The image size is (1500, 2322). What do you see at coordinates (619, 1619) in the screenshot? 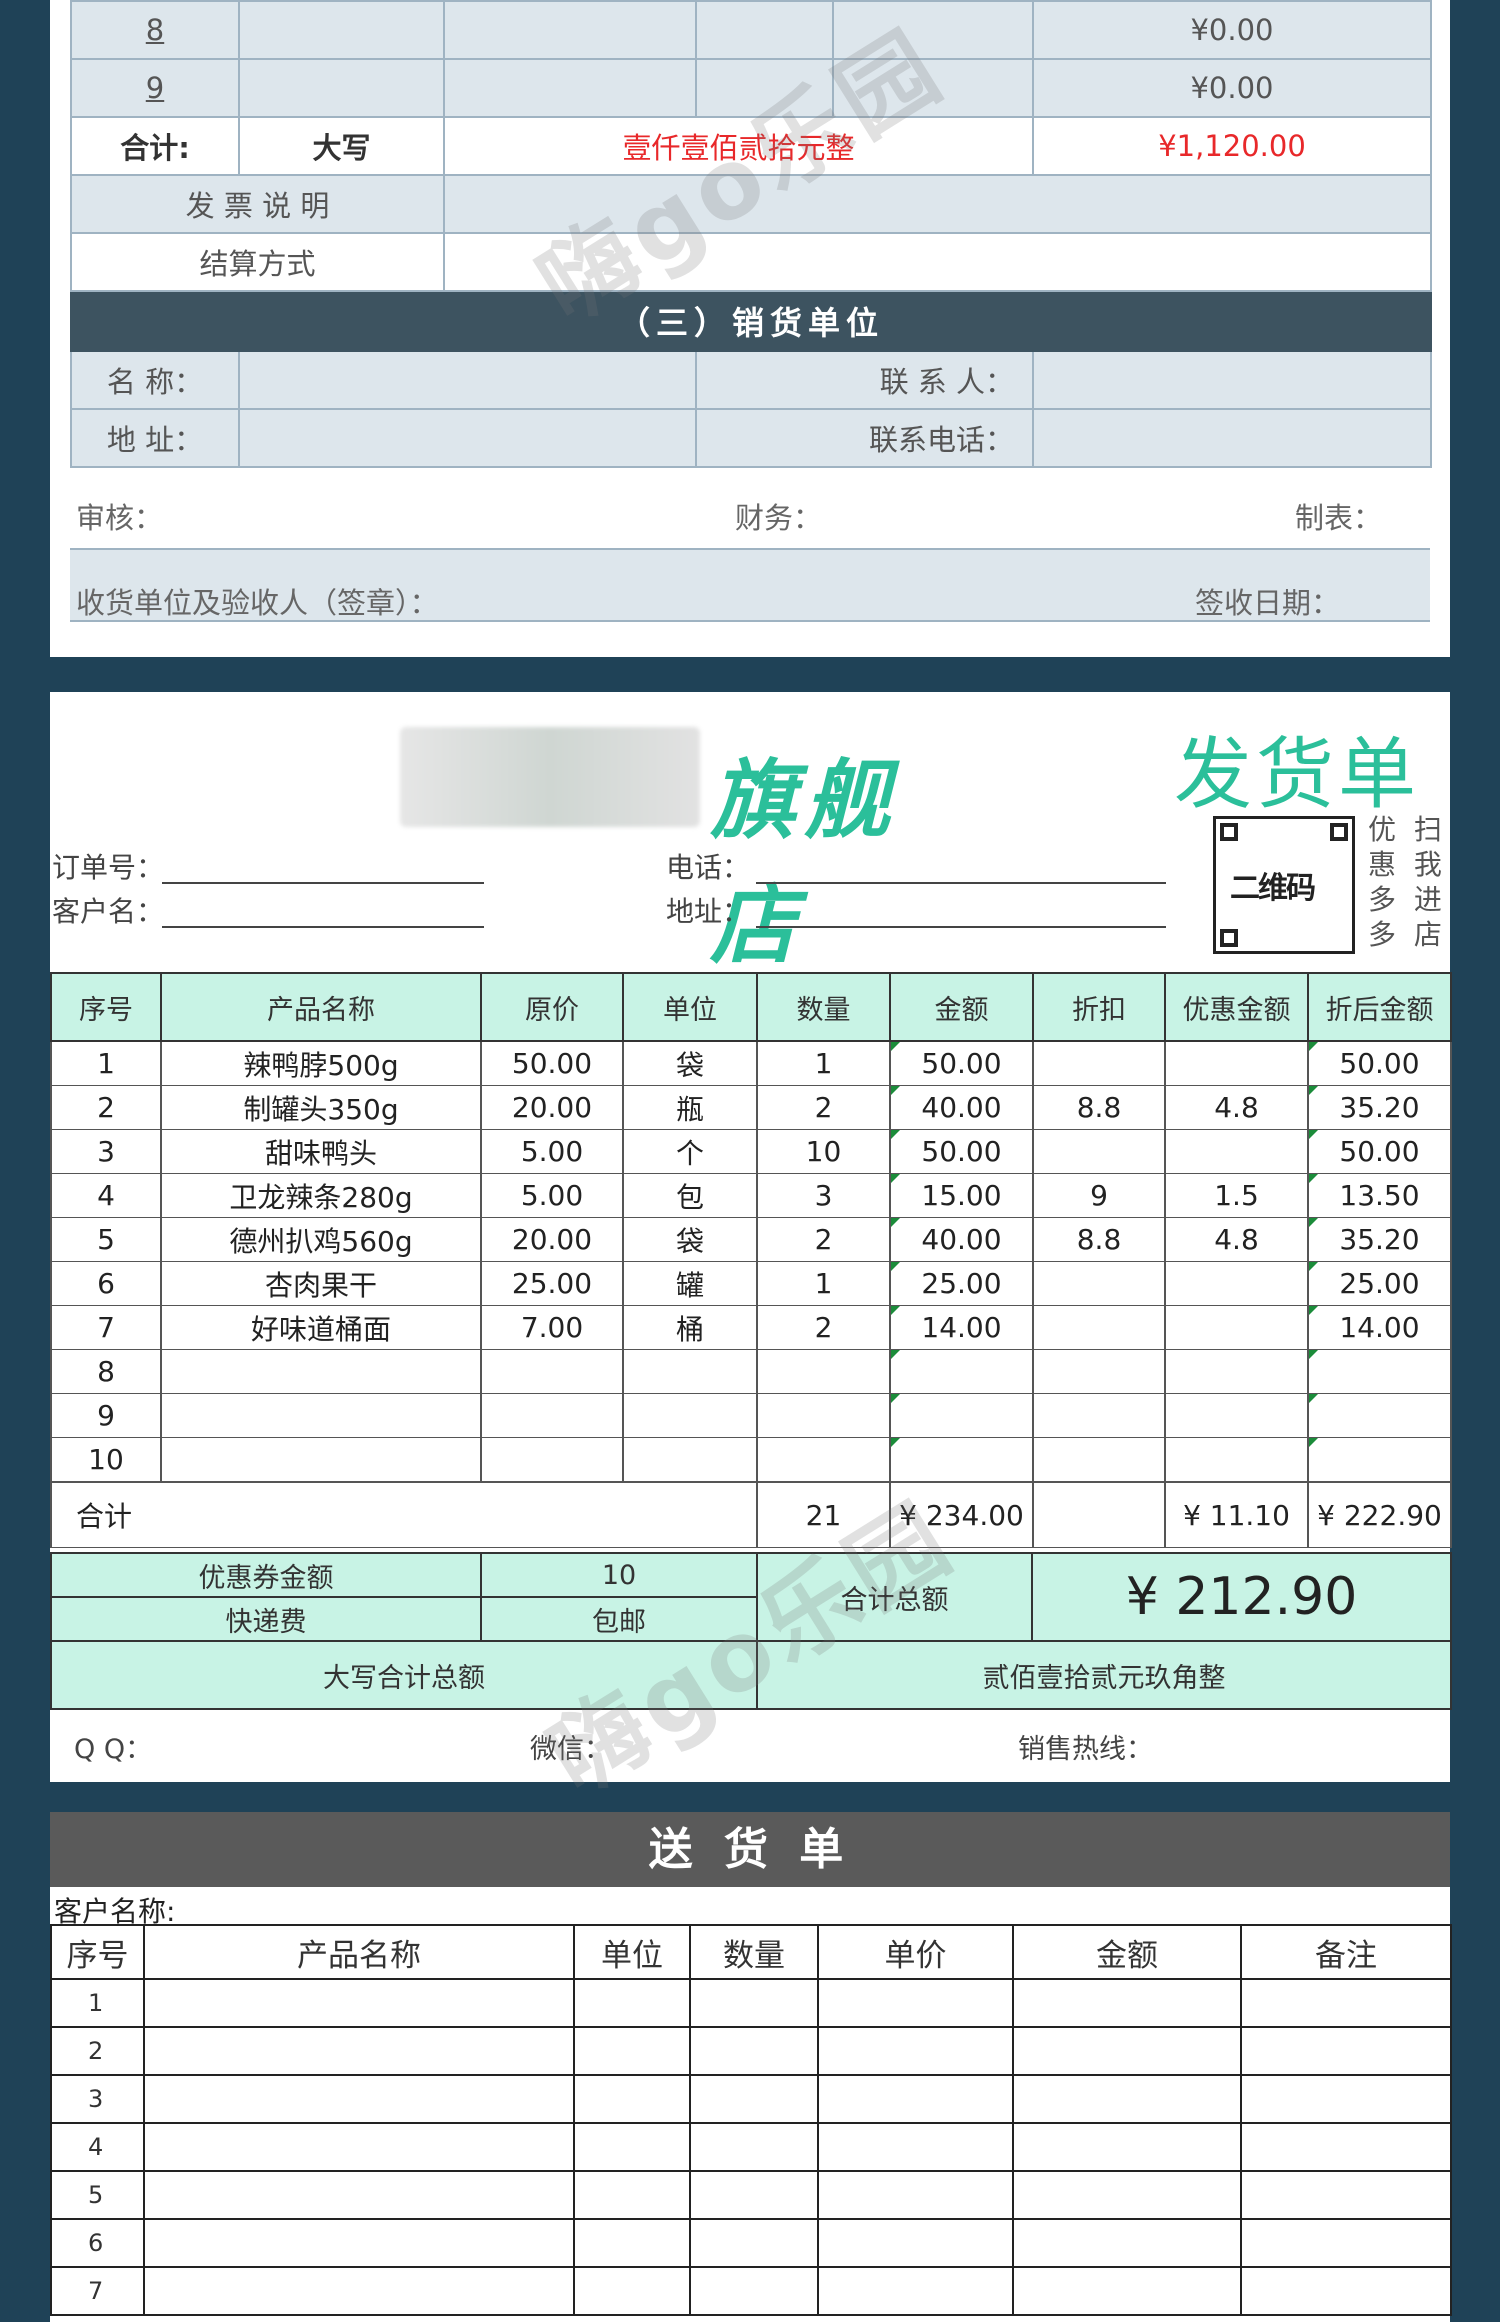
I see `shipping-value: 包邮` at bounding box center [619, 1619].